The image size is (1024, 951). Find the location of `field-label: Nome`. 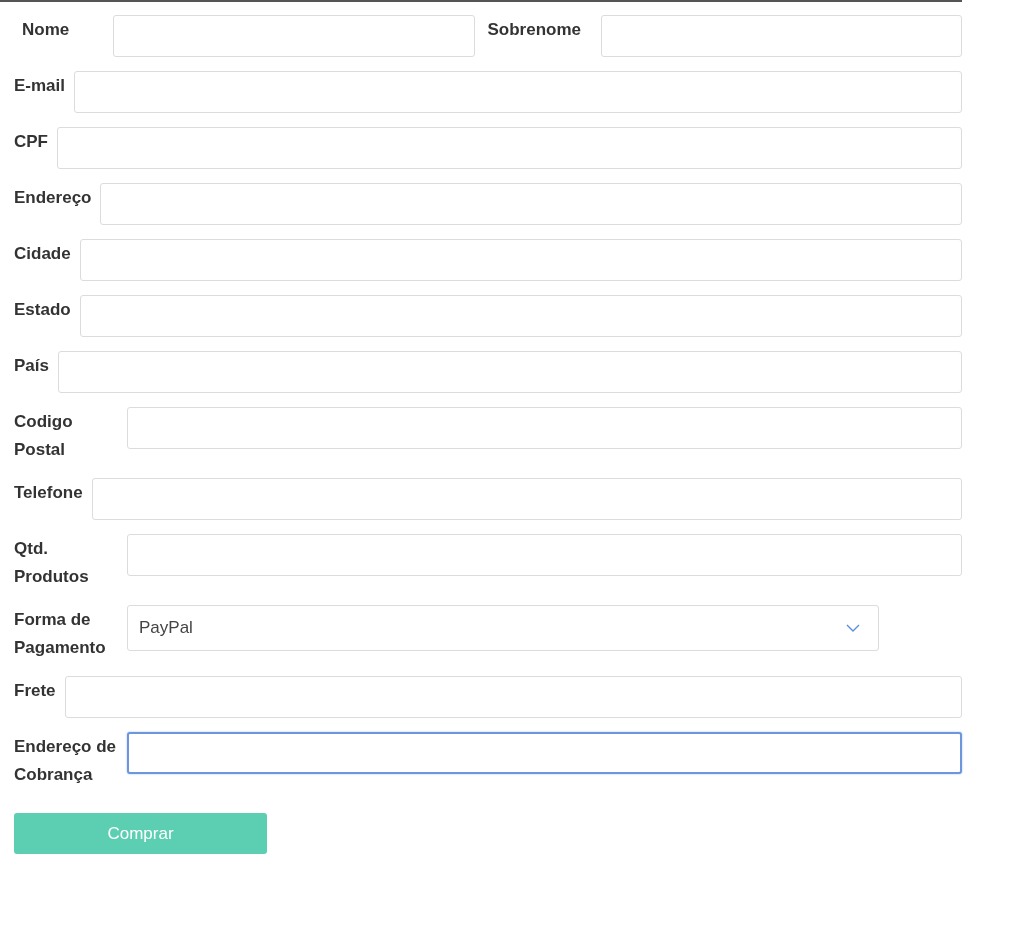

field-label: Nome is located at coordinates (46, 30).